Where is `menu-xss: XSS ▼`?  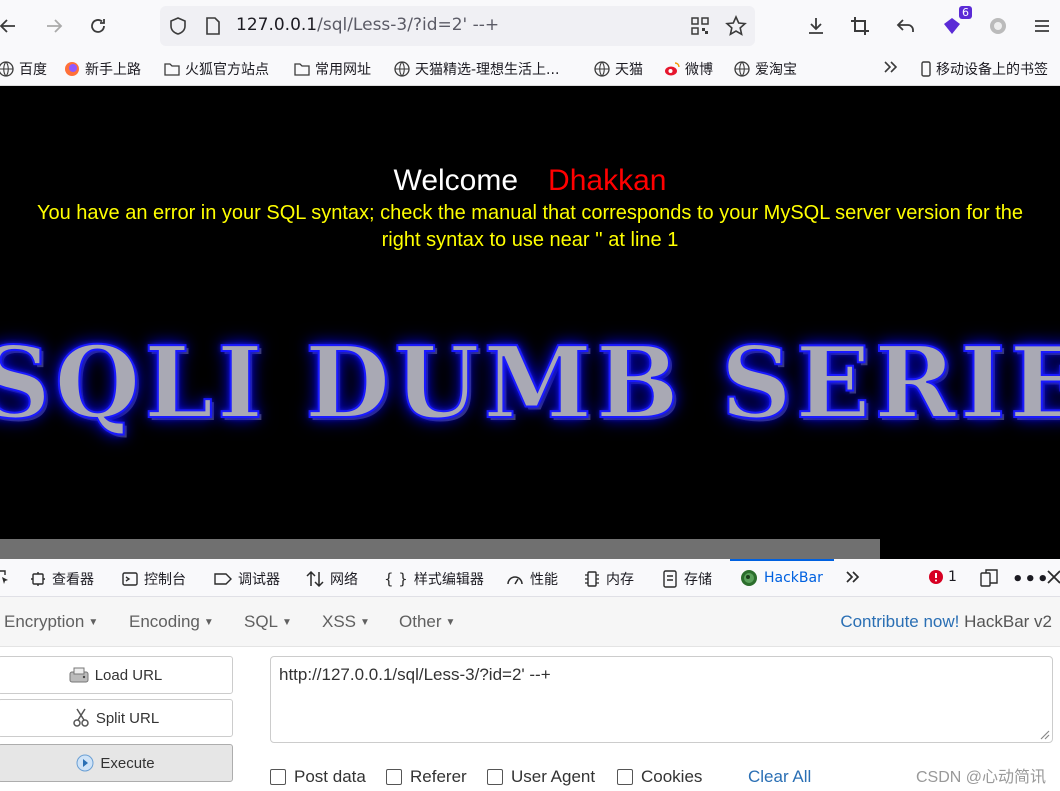 menu-xss: XSS ▼ is located at coordinates (346, 622).